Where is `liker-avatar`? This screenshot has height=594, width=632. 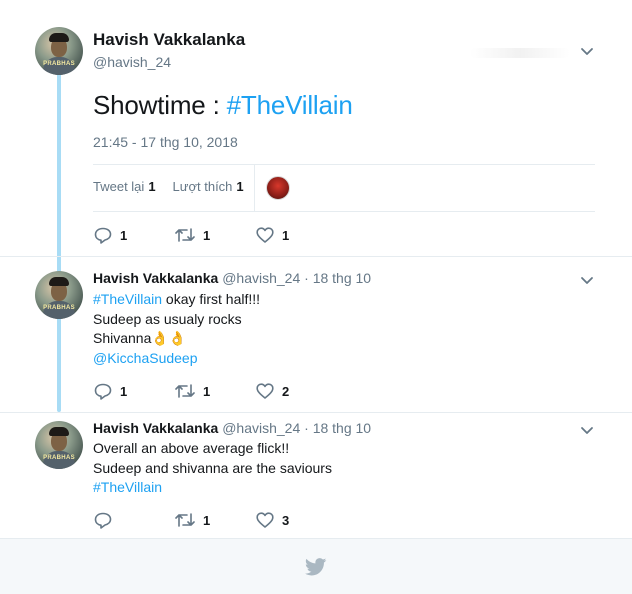 liker-avatar is located at coordinates (278, 188).